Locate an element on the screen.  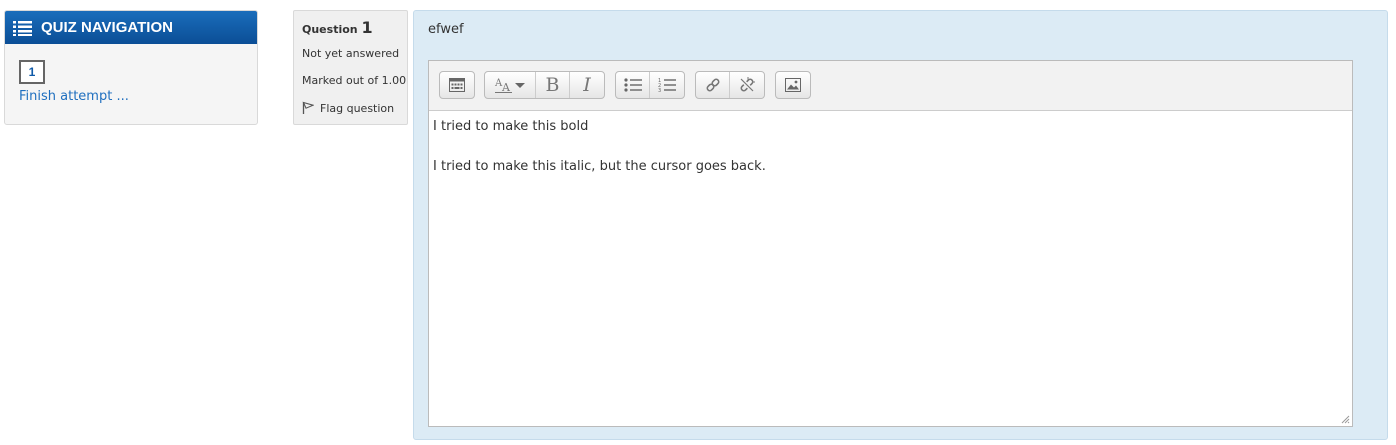
unlink-button is located at coordinates (747, 85).